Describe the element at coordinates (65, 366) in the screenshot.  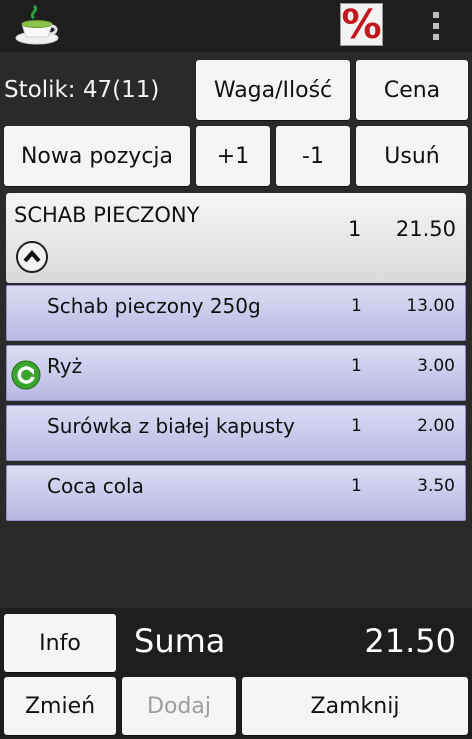
I see `sub-item-name: Ryż` at that location.